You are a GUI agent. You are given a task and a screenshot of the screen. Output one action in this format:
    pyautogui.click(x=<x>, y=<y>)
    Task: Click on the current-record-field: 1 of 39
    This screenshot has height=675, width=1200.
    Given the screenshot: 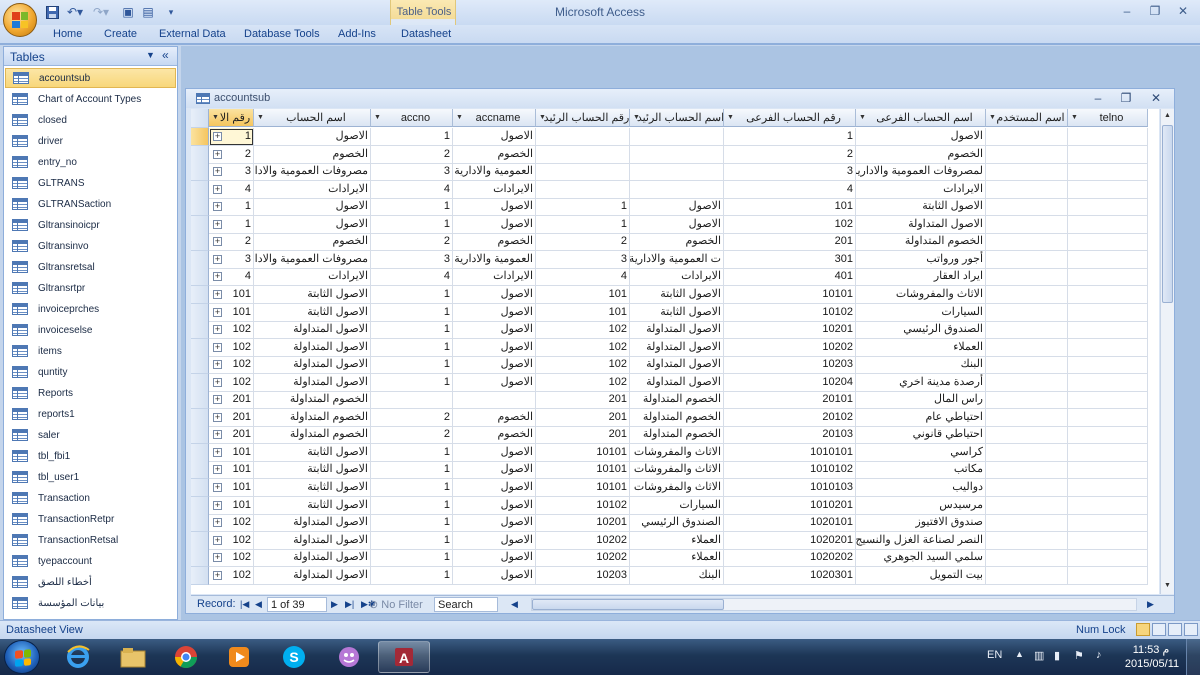 What is the action you would take?
    pyautogui.click(x=297, y=604)
    